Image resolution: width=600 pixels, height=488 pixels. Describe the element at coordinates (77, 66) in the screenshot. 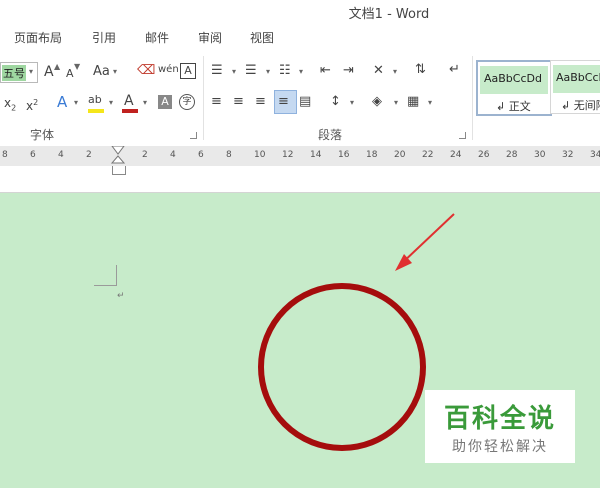

I see `shrink-font-icon: ▼` at that location.